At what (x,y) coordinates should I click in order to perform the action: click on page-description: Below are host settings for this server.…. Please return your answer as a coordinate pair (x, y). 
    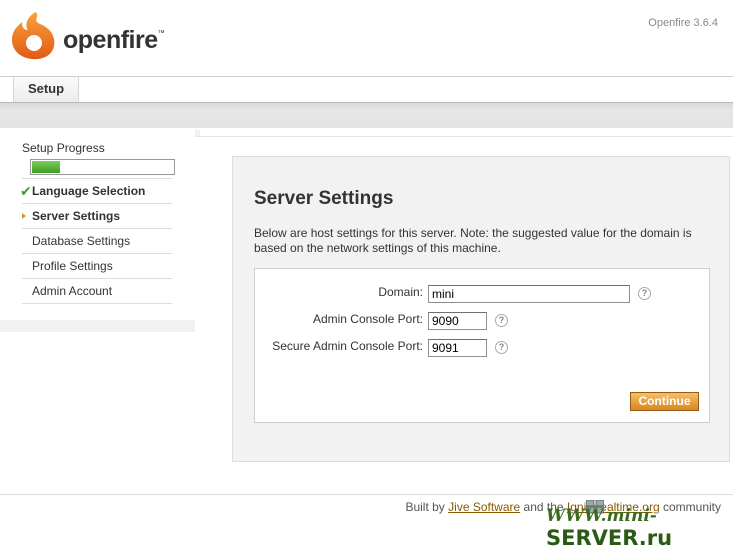
    Looking at the image, I should click on (473, 240).